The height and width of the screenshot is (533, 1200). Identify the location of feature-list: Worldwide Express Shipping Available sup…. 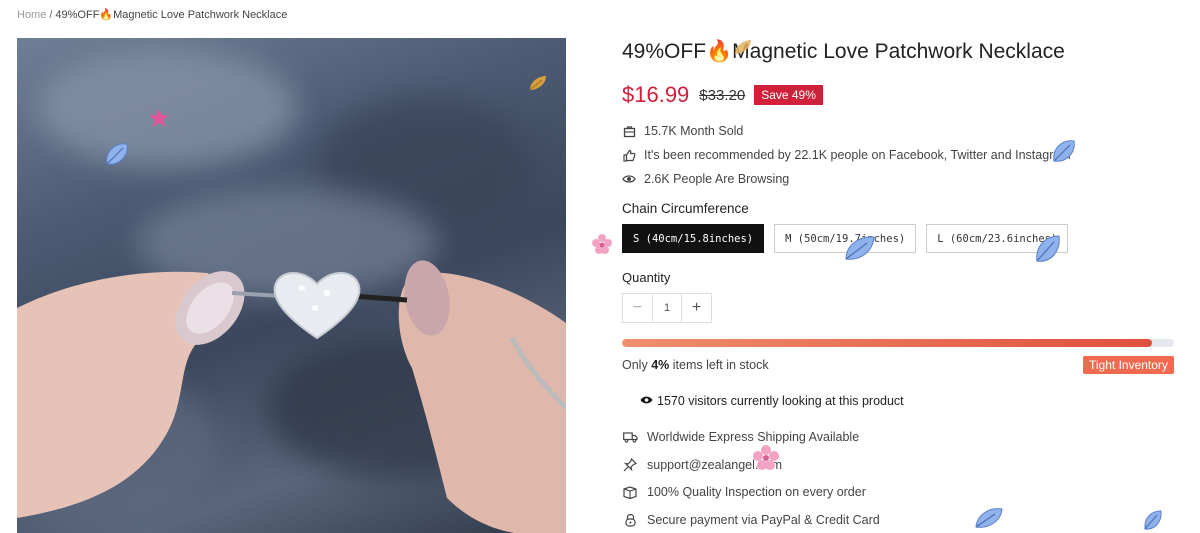
(751, 478).